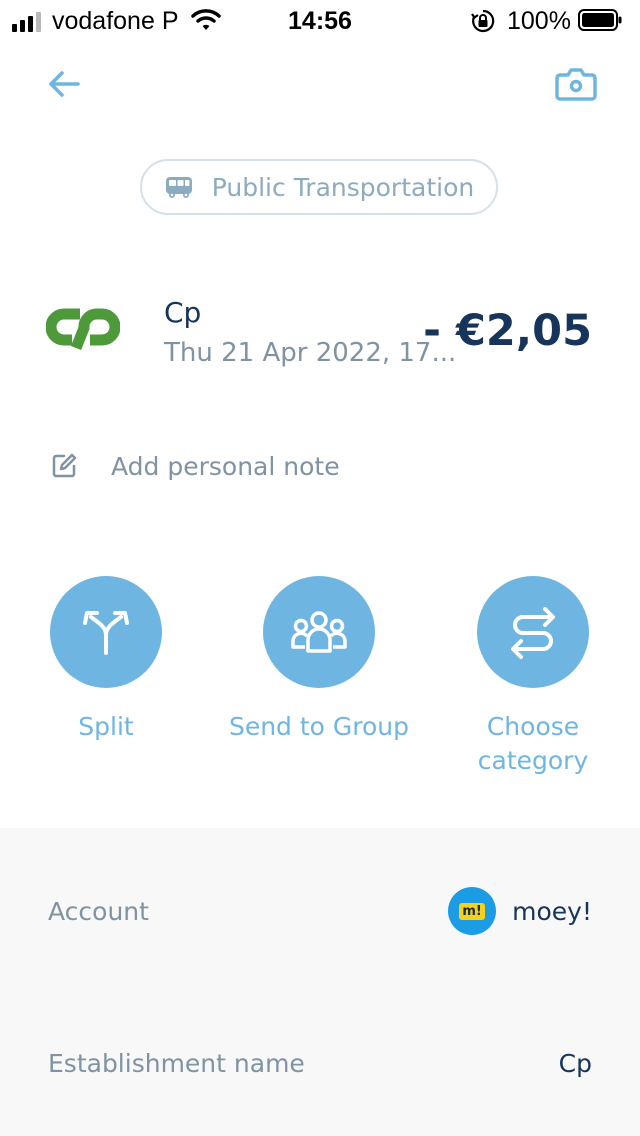 This screenshot has height=1136, width=640. I want to click on back-button, so click(64, 84).